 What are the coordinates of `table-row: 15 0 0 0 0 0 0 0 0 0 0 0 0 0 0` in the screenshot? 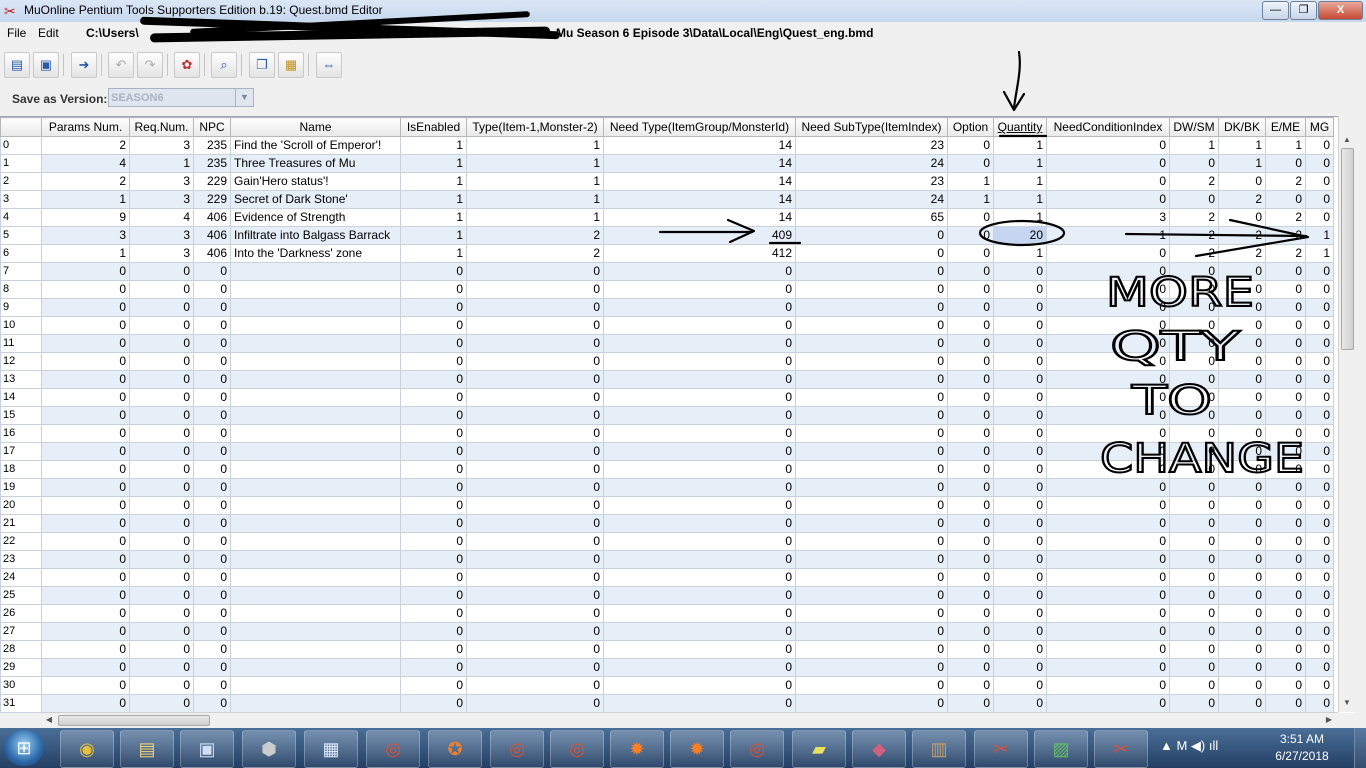 It's located at (667, 415).